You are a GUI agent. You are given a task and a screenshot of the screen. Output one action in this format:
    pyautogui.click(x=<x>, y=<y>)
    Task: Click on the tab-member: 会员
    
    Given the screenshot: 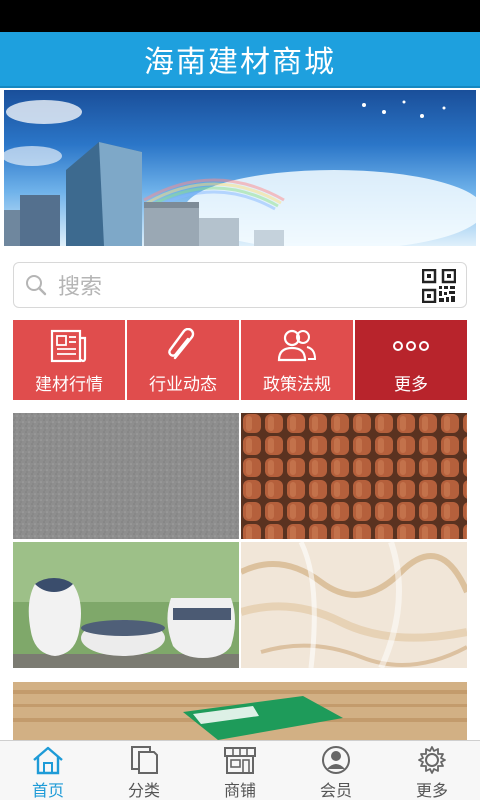 What is the action you would take?
    pyautogui.click(x=336, y=770)
    